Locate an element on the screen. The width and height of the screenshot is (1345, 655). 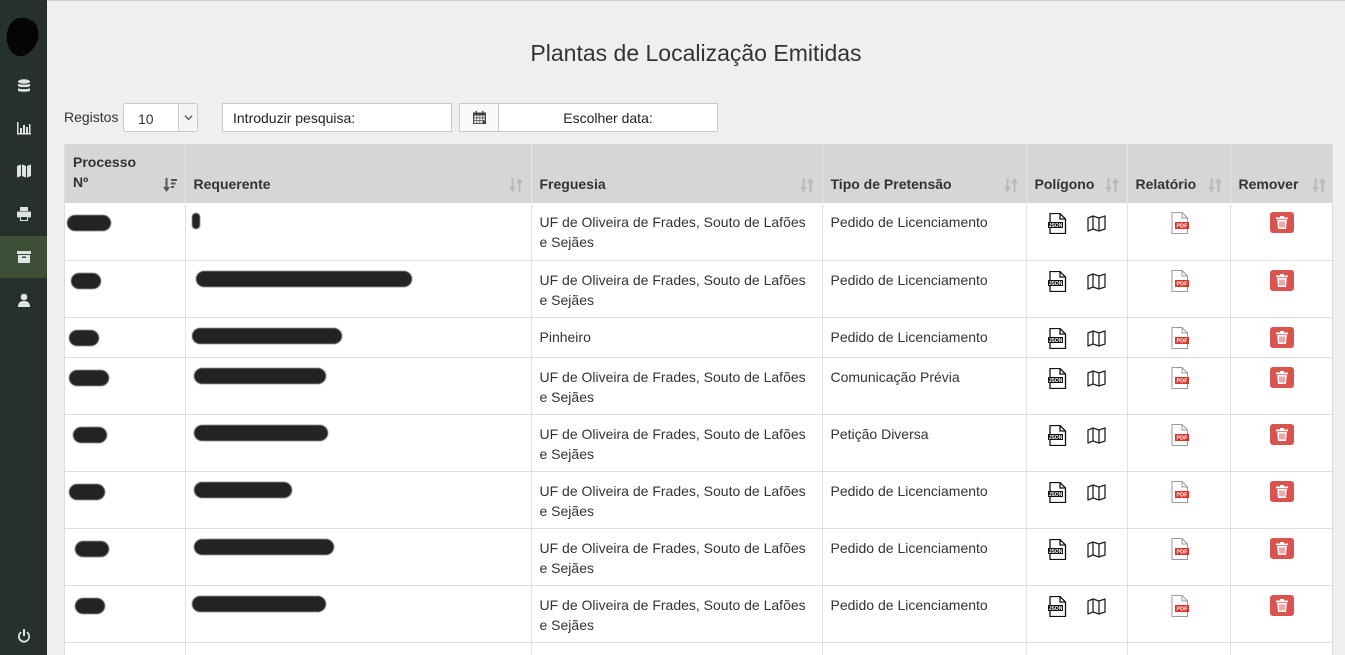
cell-relatorio: PDF is located at coordinates (1179, 386).